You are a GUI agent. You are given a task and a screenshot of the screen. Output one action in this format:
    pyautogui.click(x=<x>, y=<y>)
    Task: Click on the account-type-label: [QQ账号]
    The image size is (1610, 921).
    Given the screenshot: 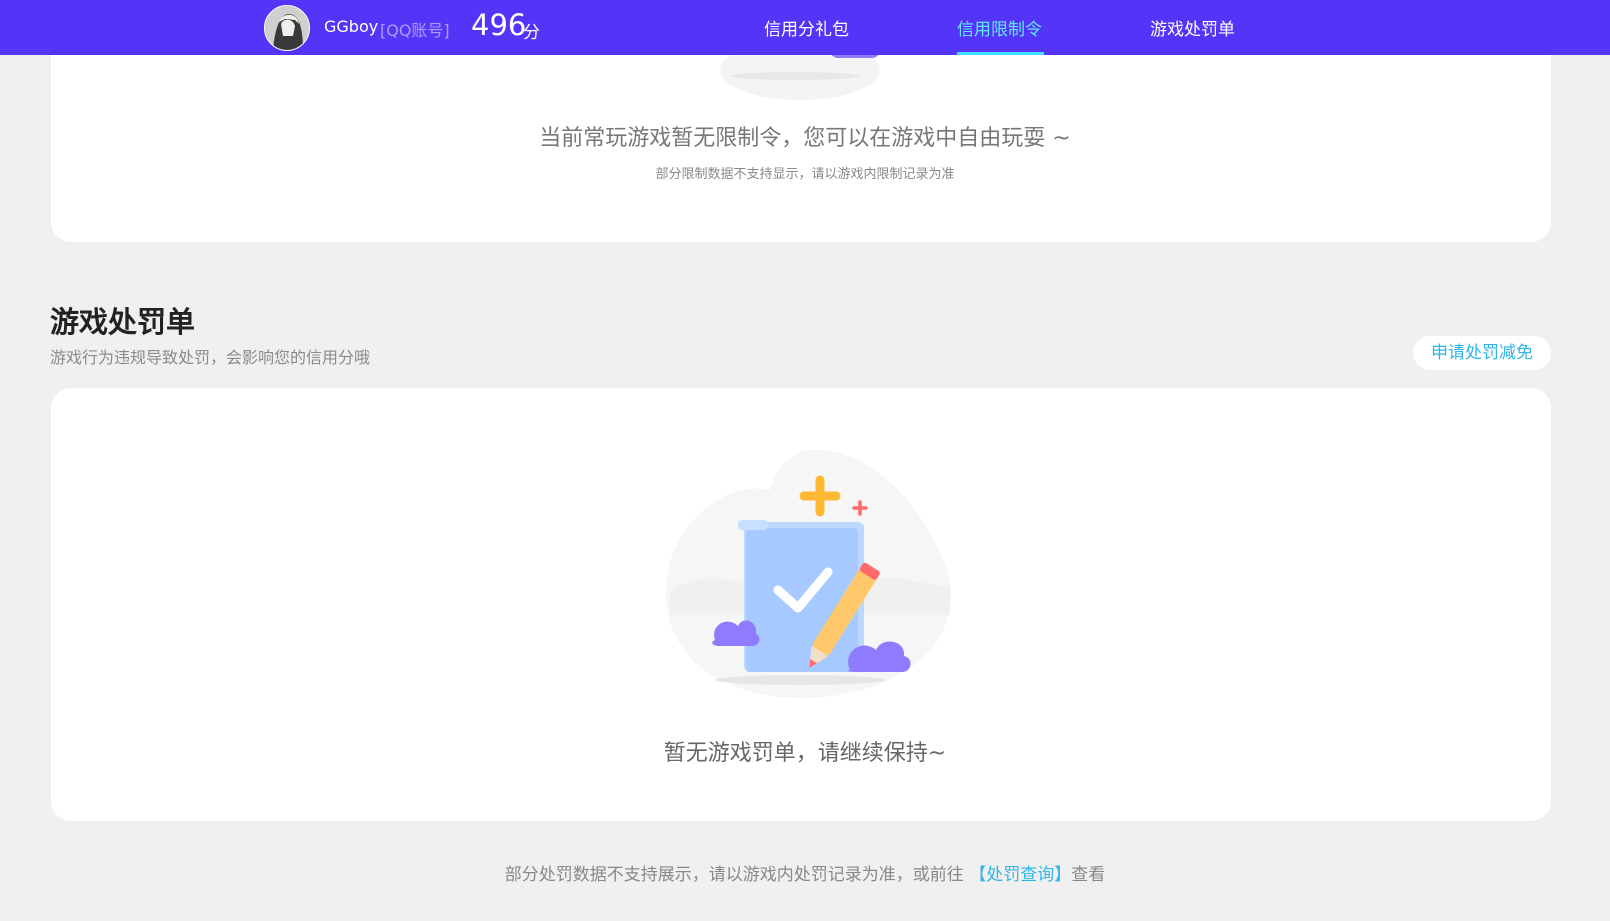 What is the action you would take?
    pyautogui.click(x=415, y=30)
    